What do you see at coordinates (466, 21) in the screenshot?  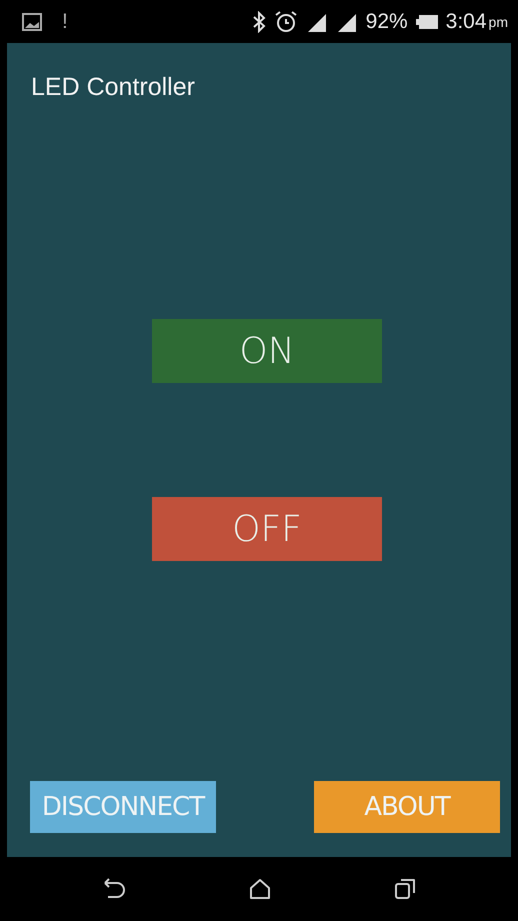 I see `clock-time: 3:04` at bounding box center [466, 21].